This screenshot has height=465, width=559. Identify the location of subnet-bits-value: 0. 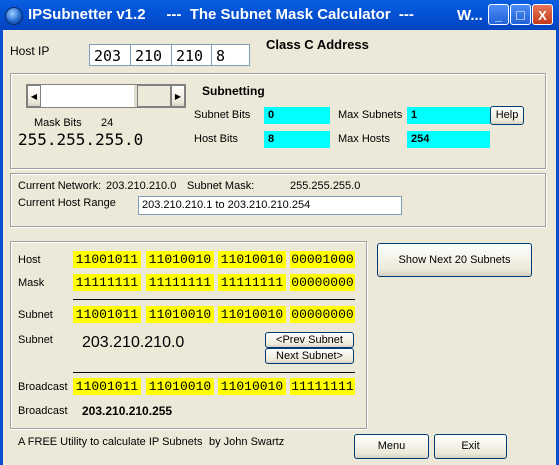
(297, 115).